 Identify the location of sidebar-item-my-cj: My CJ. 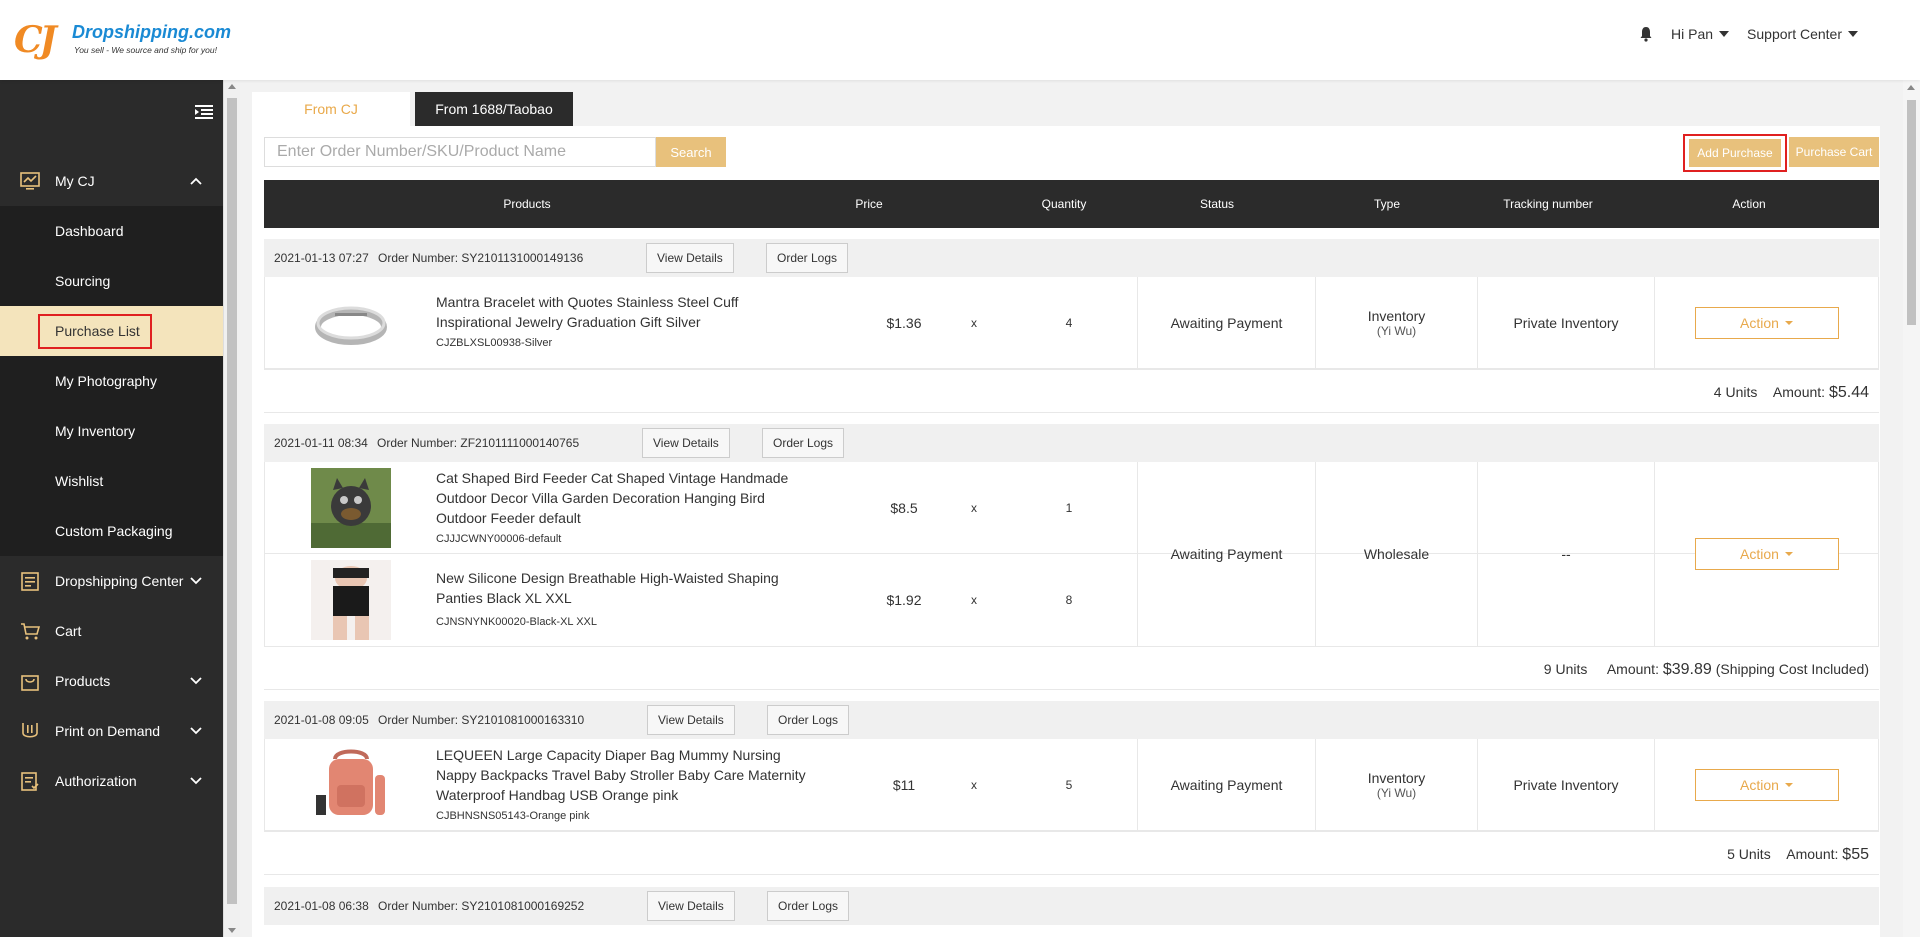
(111, 181).